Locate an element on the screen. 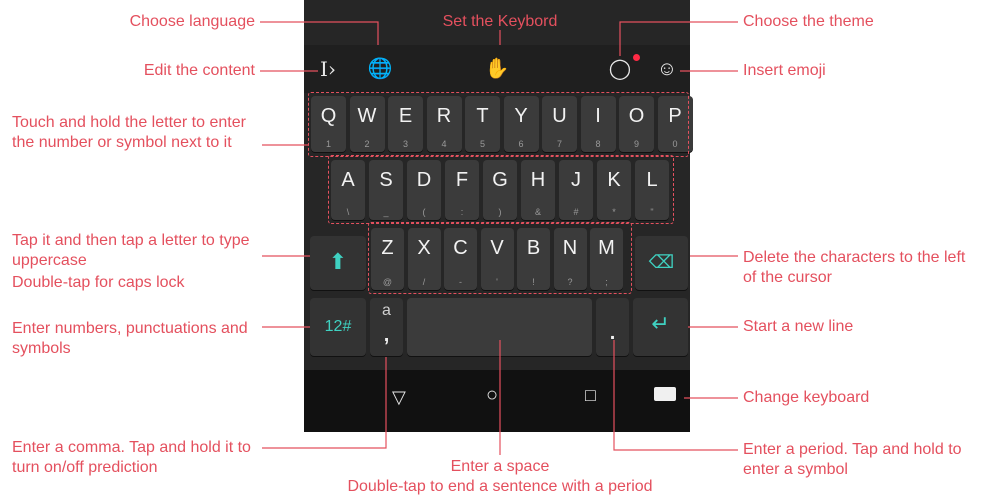 Image resolution: width=984 pixels, height=497 pixels. shift-arrow-icon: ⬆ is located at coordinates (338, 261).